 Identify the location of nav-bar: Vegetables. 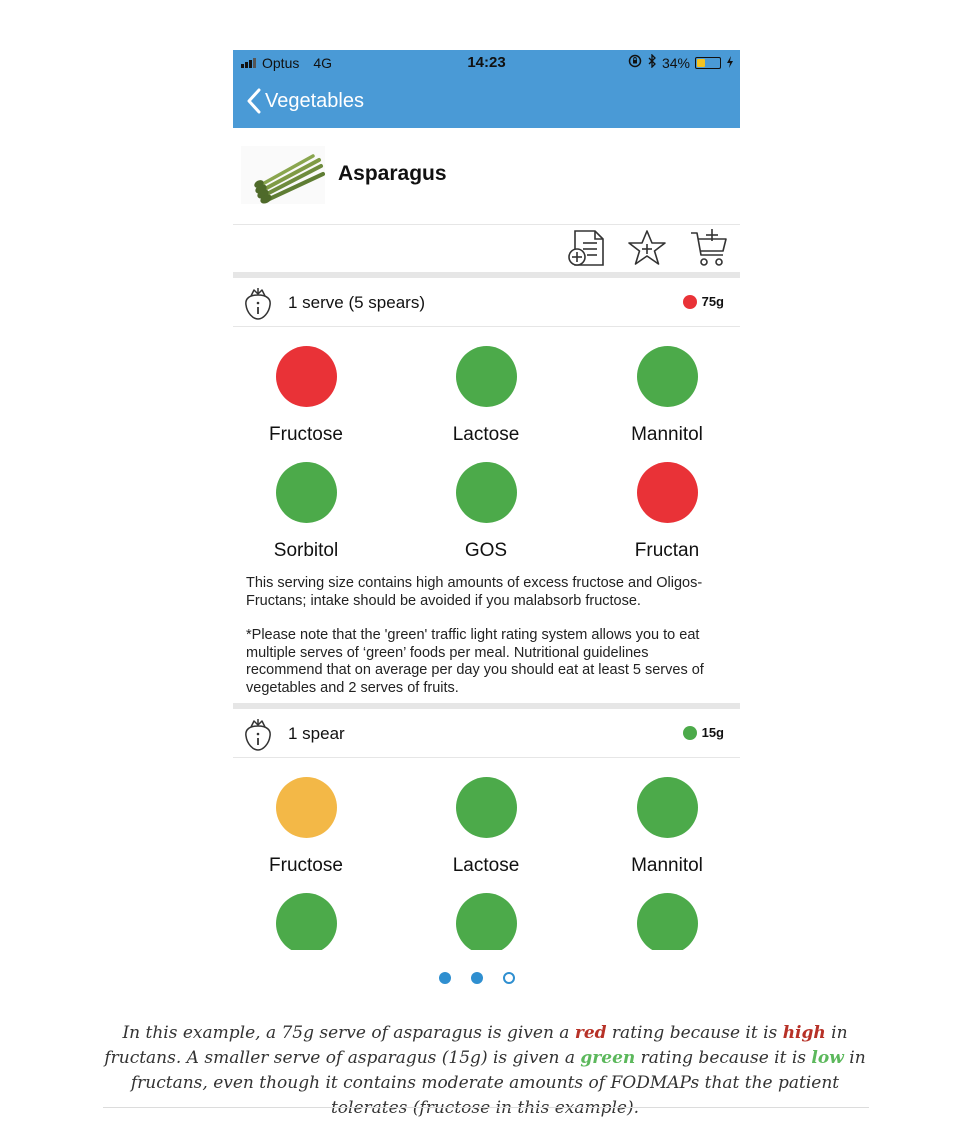
(486, 102).